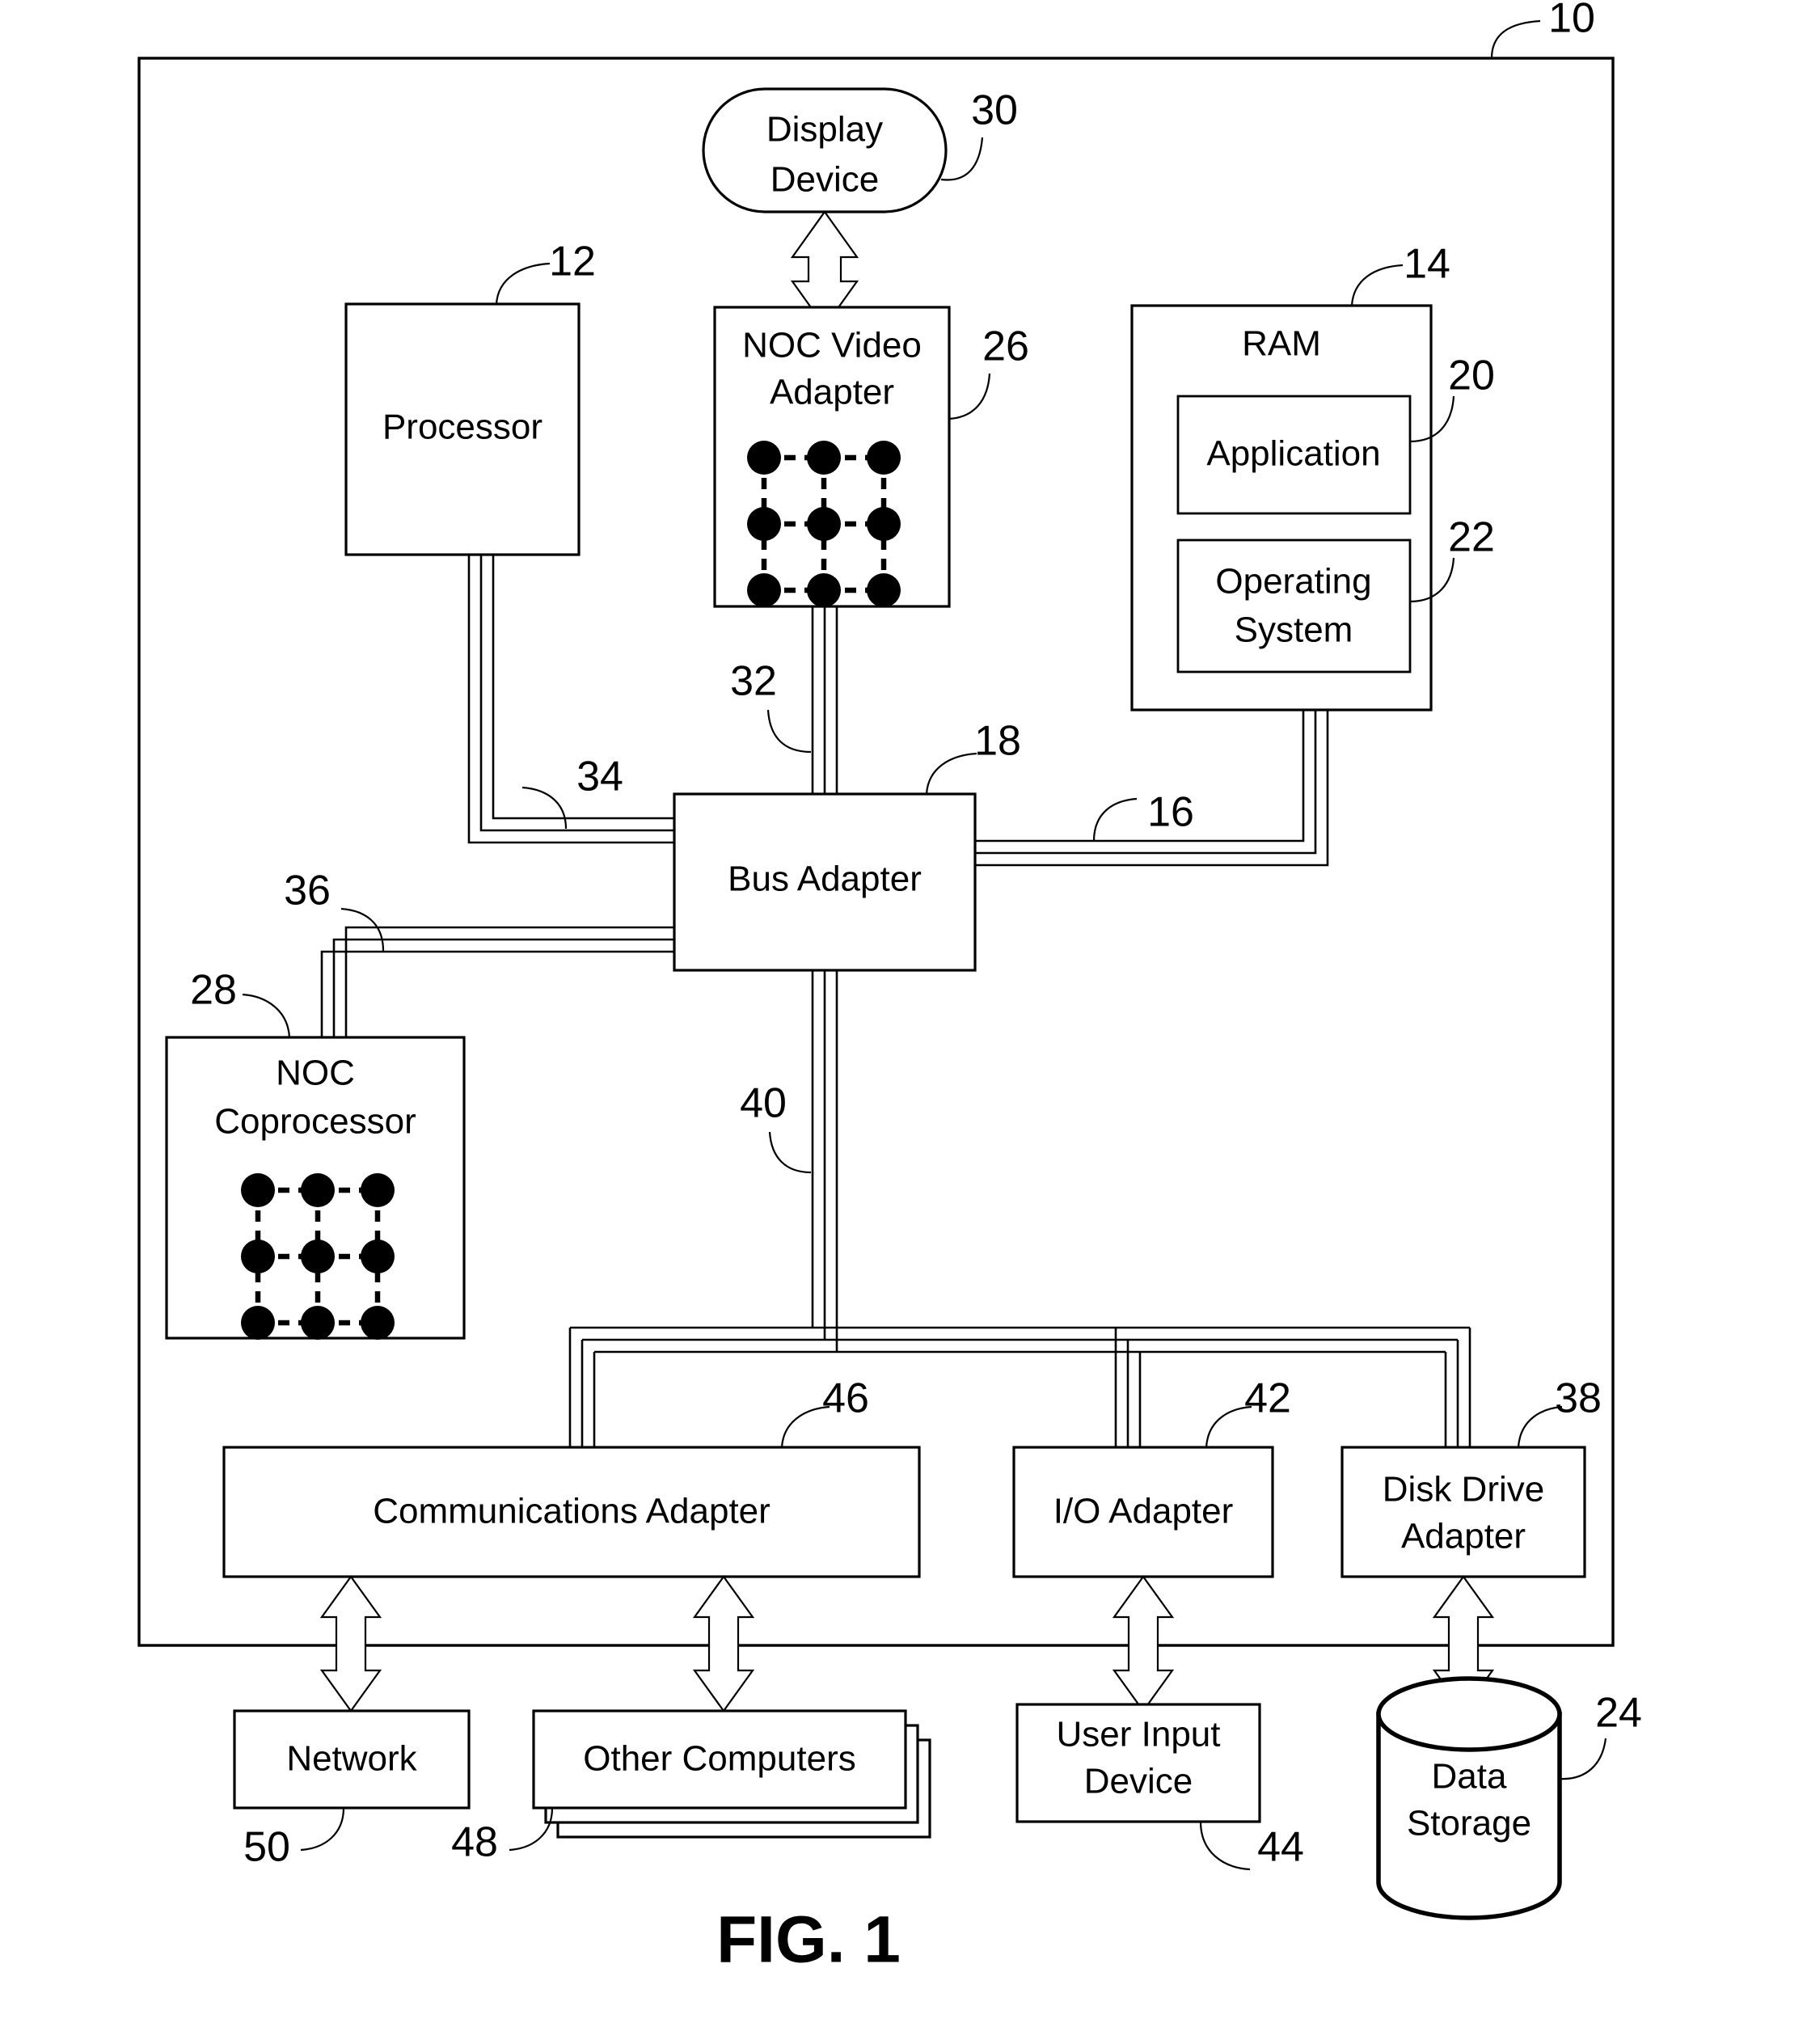 The width and height of the screenshot is (1807, 2044). What do you see at coordinates (832, 345) in the screenshot?
I see `noc-video-adapter-label-line1: NOC Video` at bounding box center [832, 345].